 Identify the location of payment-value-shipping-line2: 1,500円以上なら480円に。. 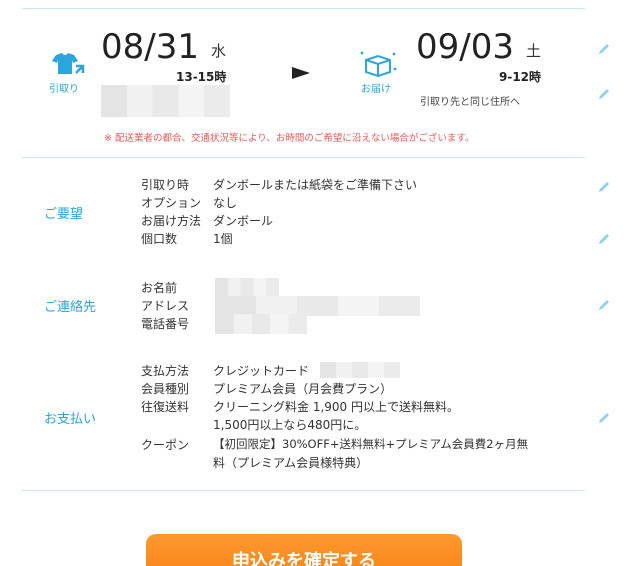
(290, 425).